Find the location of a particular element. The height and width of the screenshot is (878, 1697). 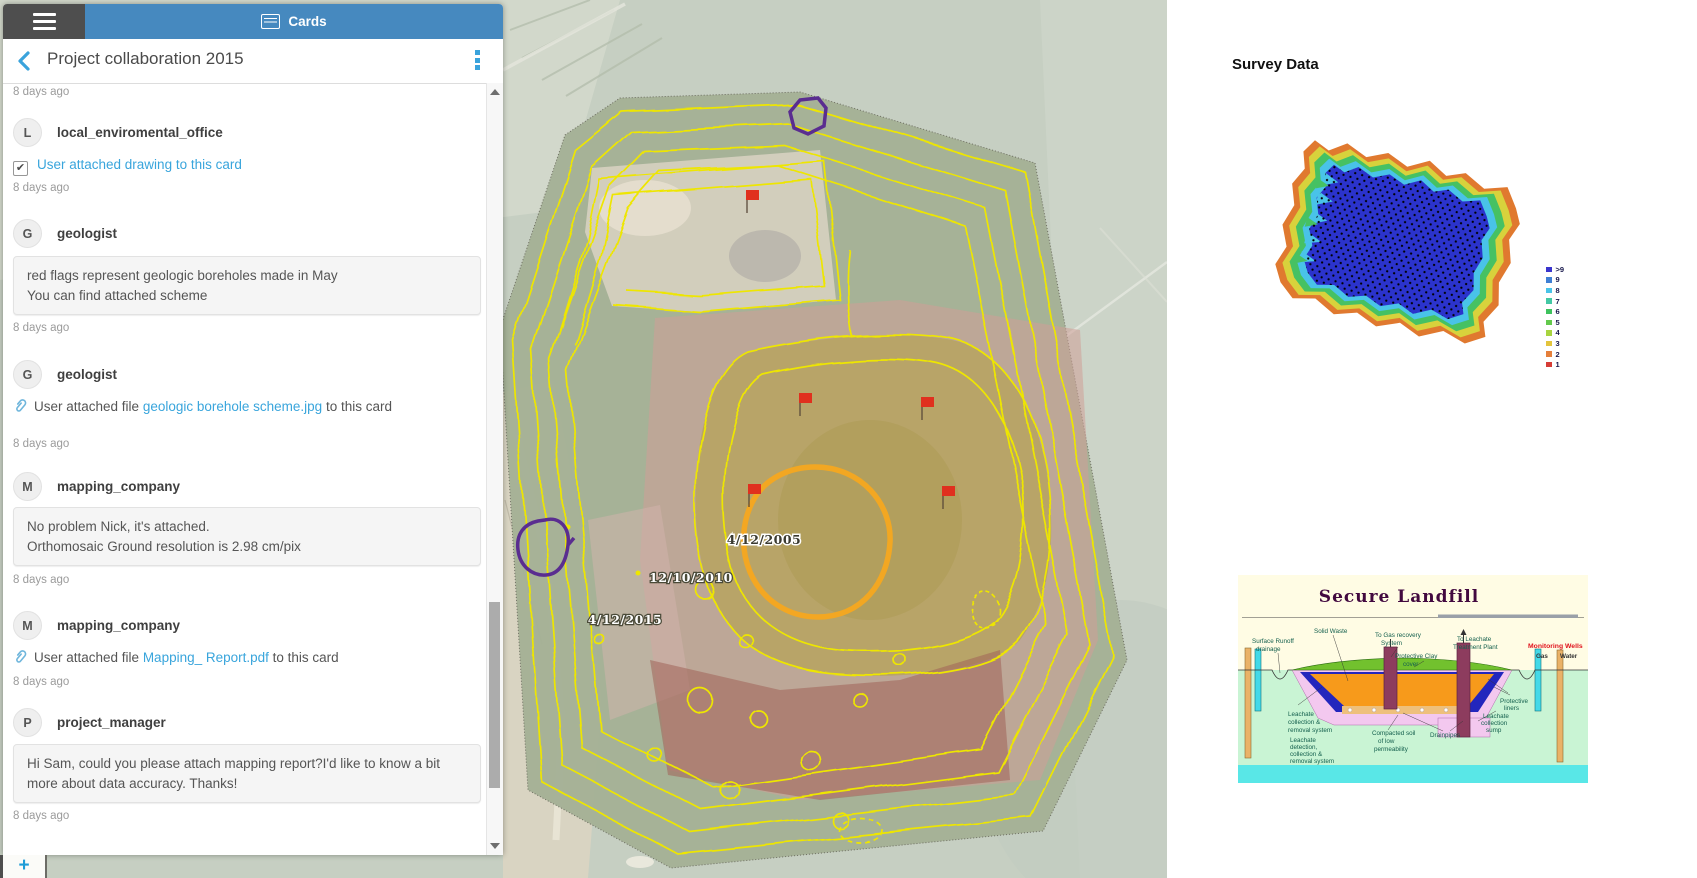

legend-row: 8 is located at coordinates (1555, 290).